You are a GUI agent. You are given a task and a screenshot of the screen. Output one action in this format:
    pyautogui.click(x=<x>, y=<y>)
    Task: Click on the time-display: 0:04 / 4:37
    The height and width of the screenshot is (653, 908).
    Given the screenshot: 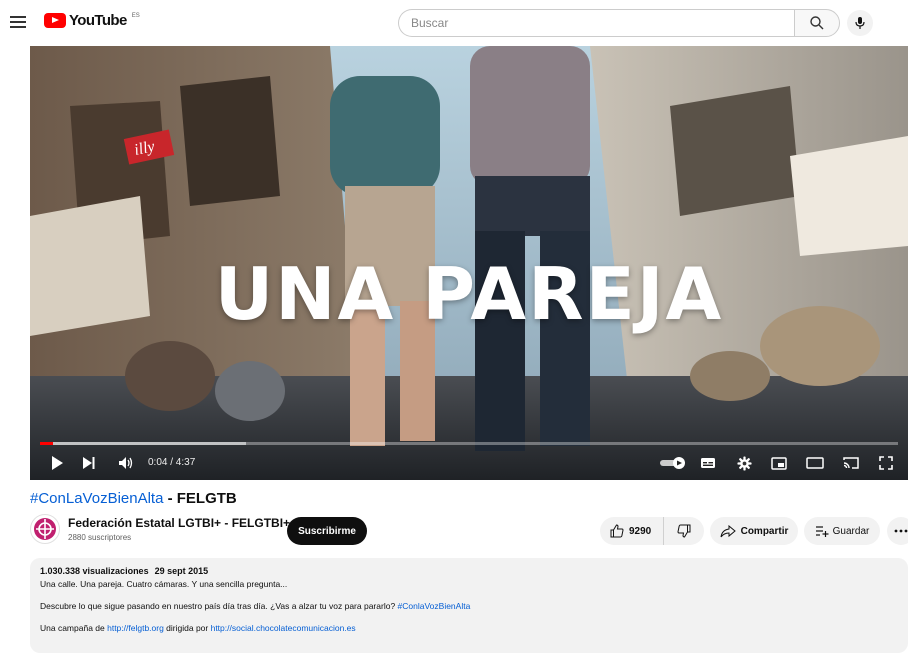 What is the action you would take?
    pyautogui.click(x=172, y=462)
    